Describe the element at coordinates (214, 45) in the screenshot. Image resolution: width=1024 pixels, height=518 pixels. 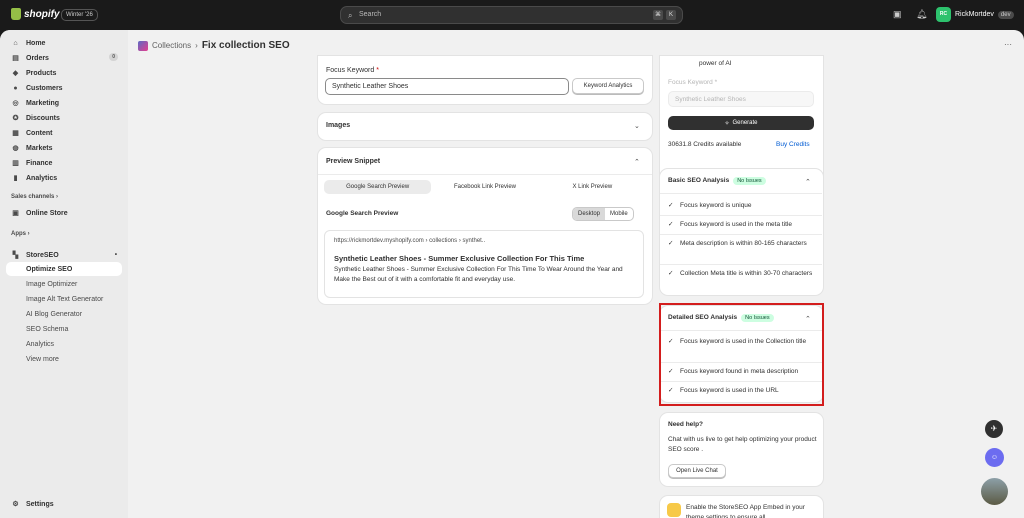
I see `breadcrumb: Collections › Fix collection SEO` at that location.